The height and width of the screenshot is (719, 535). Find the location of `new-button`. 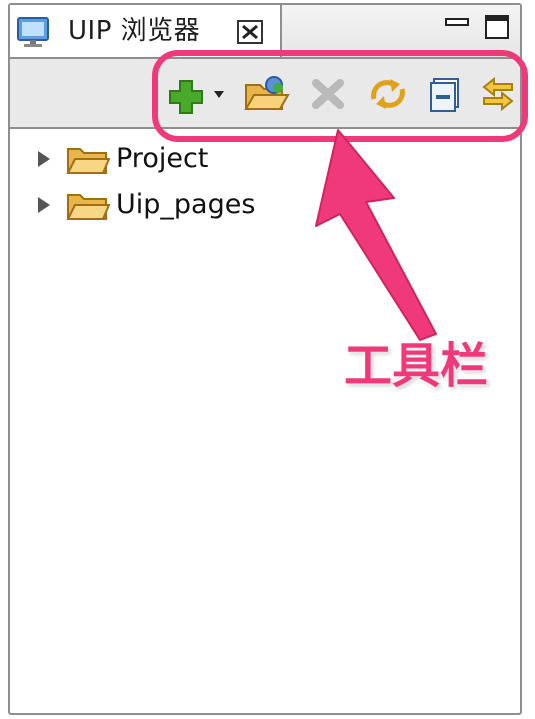

new-button is located at coordinates (198, 94).